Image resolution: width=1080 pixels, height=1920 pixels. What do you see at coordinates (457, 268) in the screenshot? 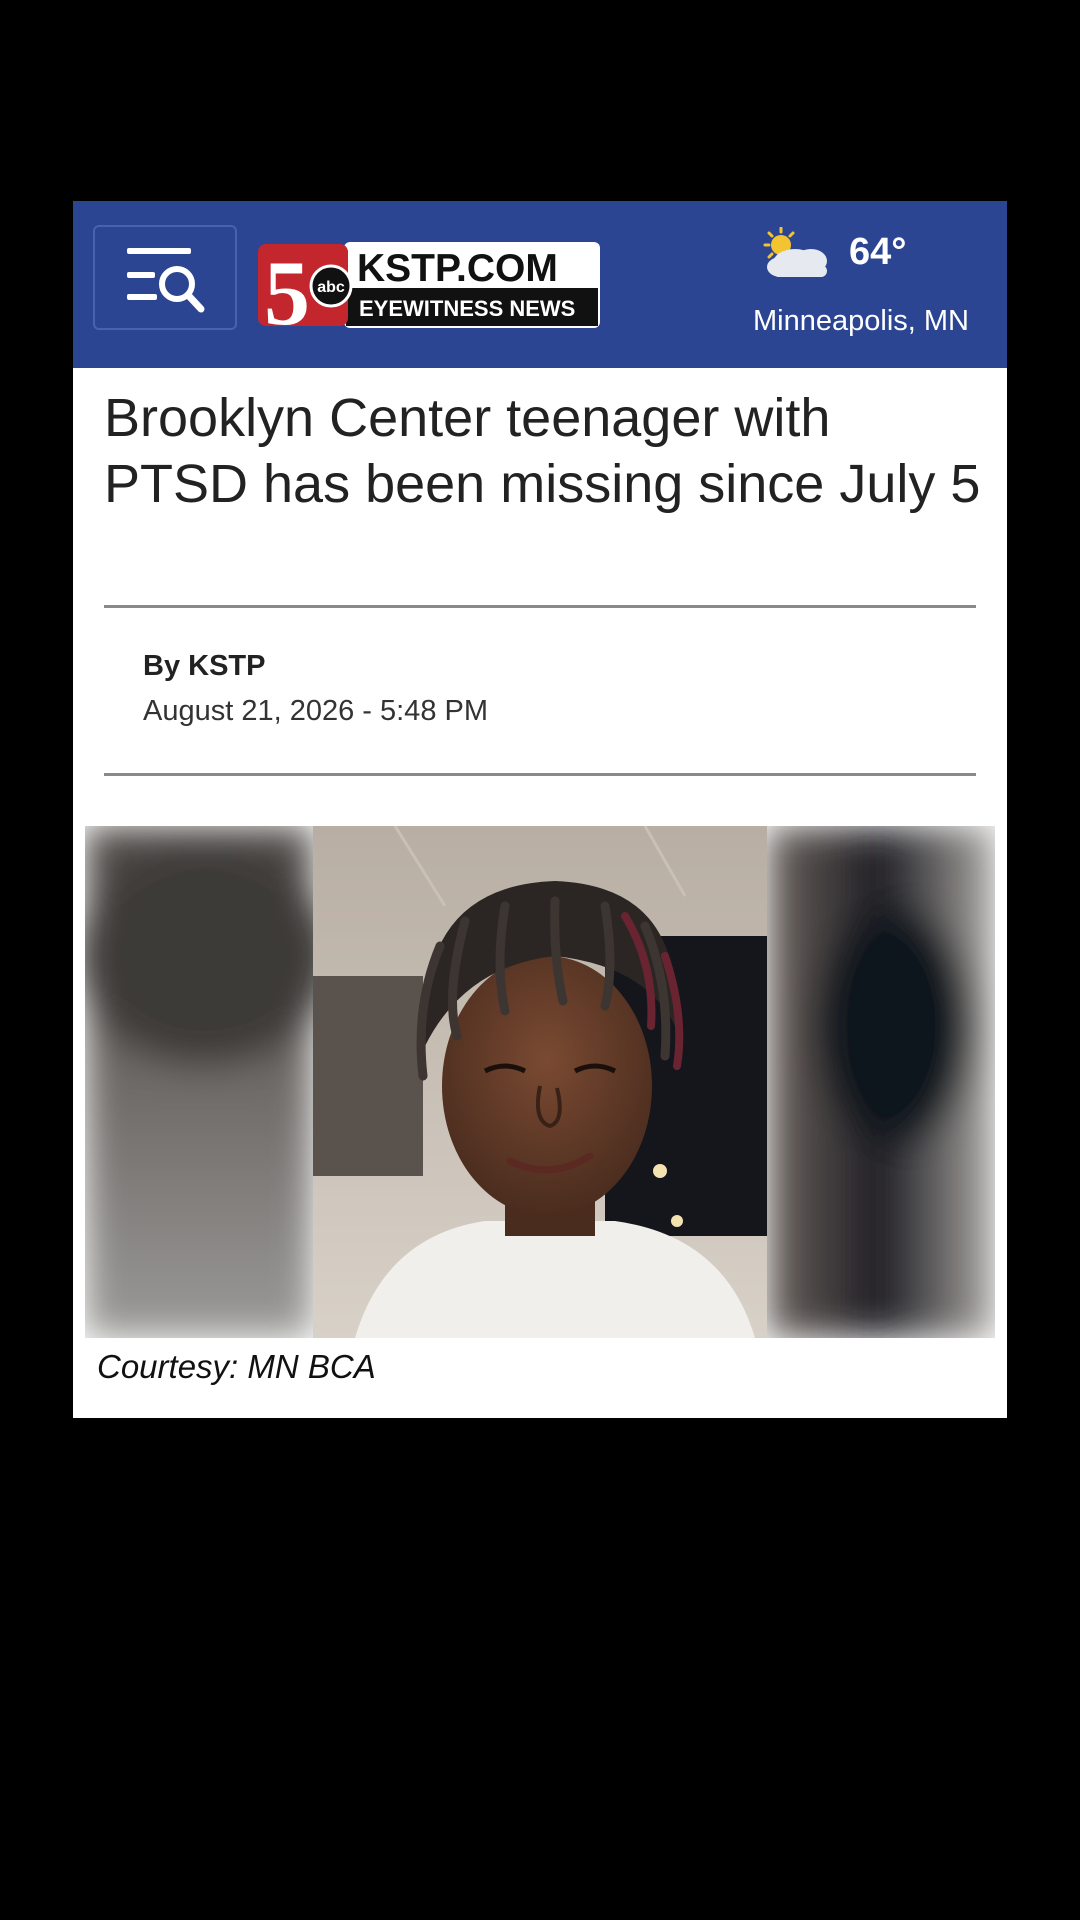
I see `logo-site: KSTP.COM` at bounding box center [457, 268].